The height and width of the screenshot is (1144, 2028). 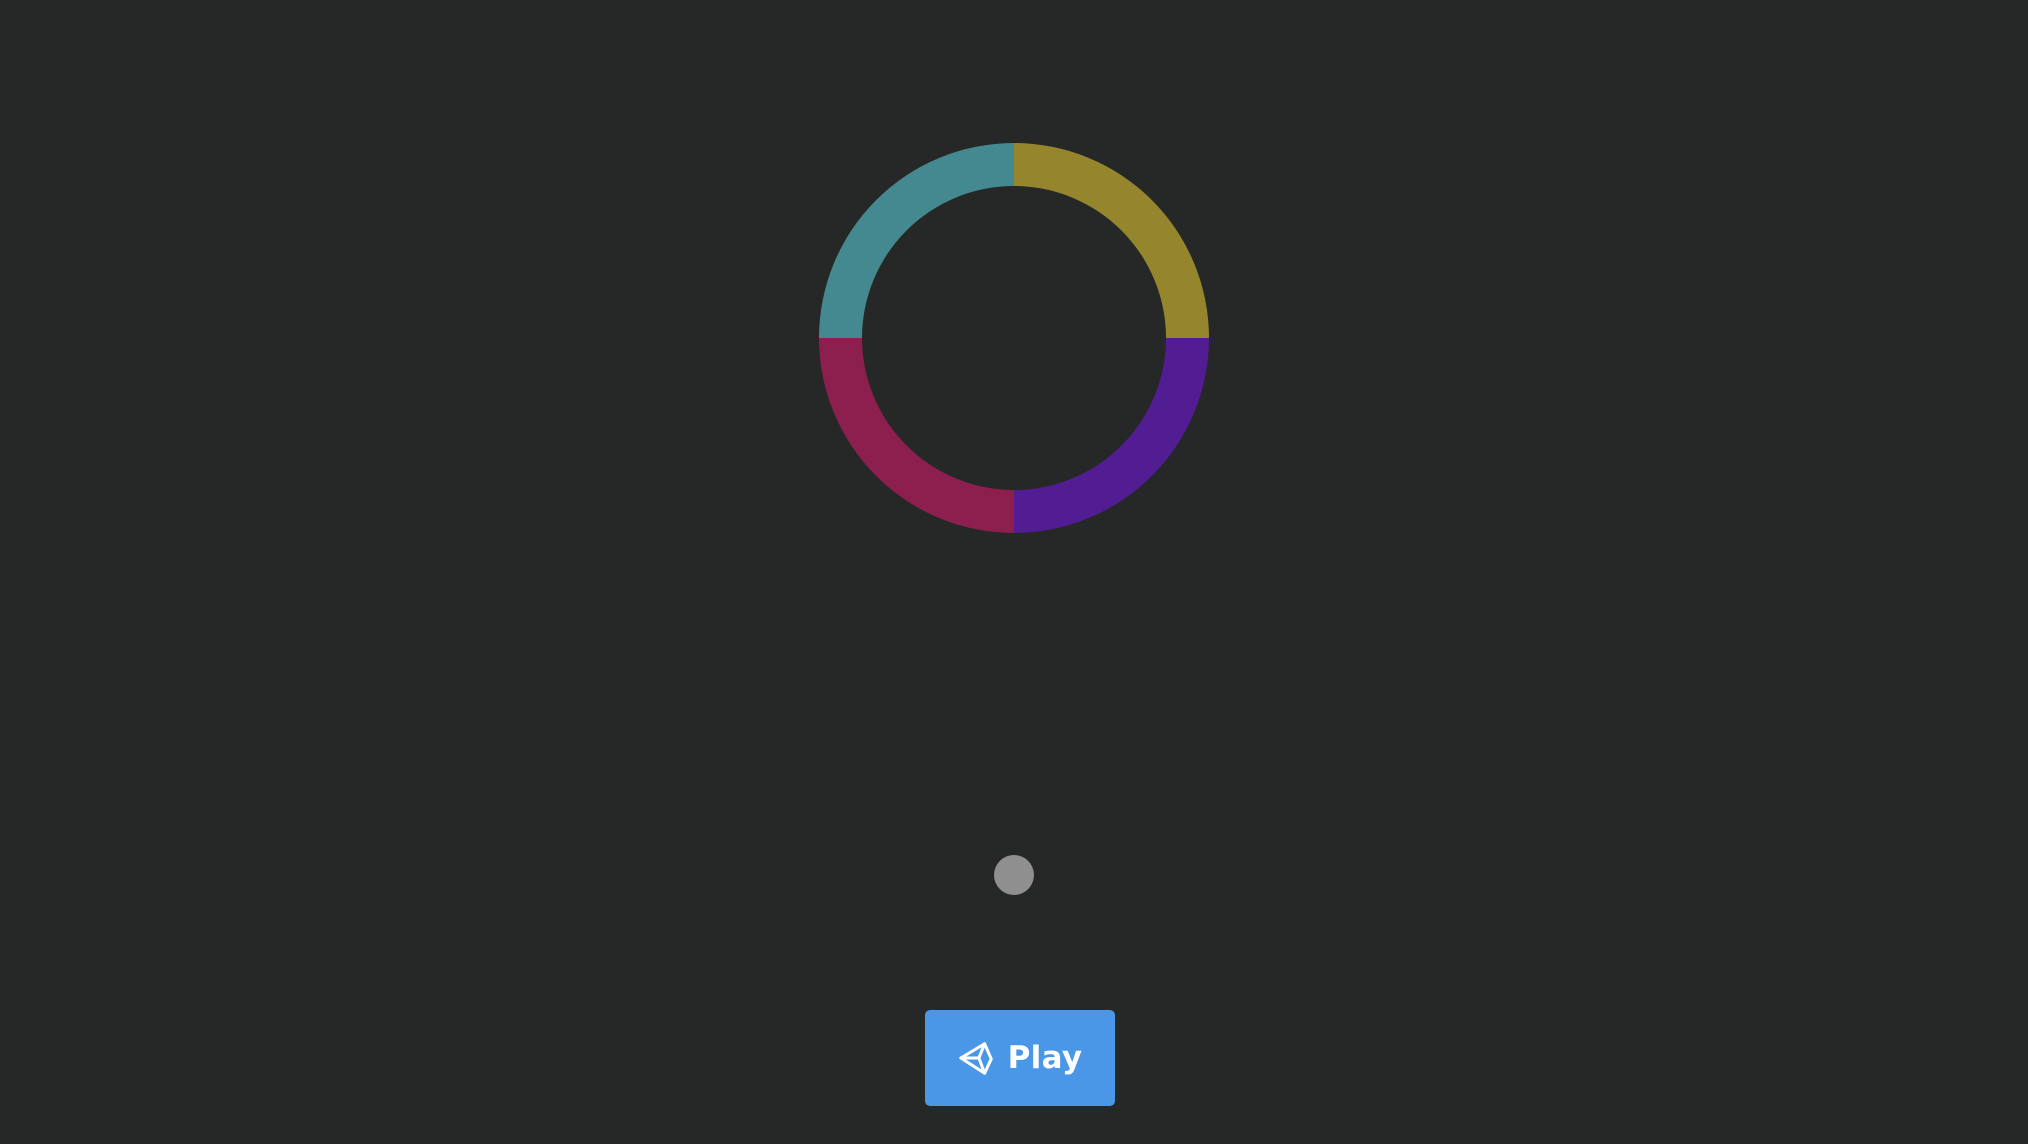 I want to click on unity-logo-icon, so click(x=977, y=1058).